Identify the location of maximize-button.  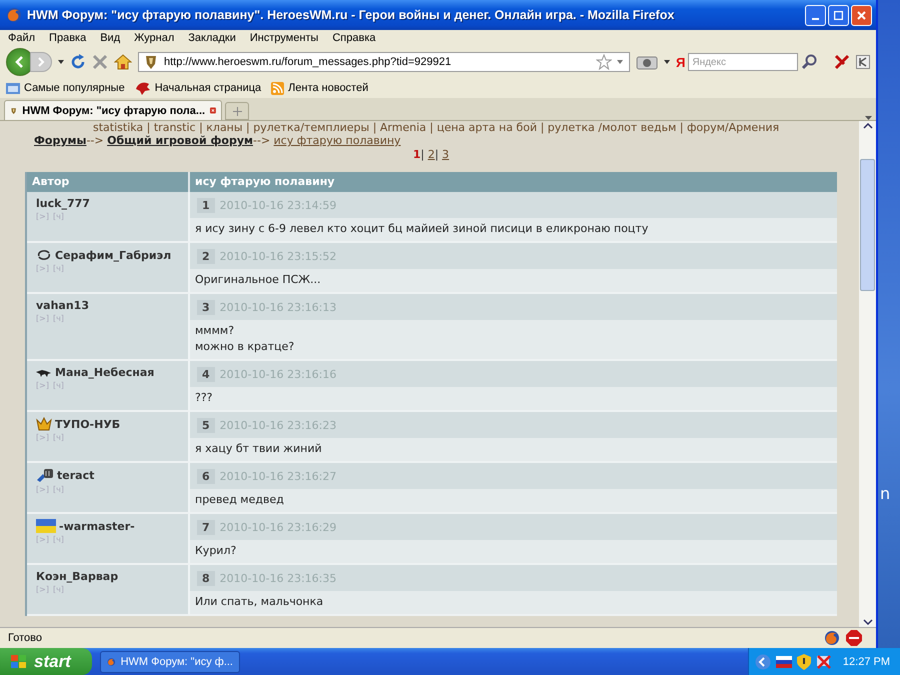
(838, 15).